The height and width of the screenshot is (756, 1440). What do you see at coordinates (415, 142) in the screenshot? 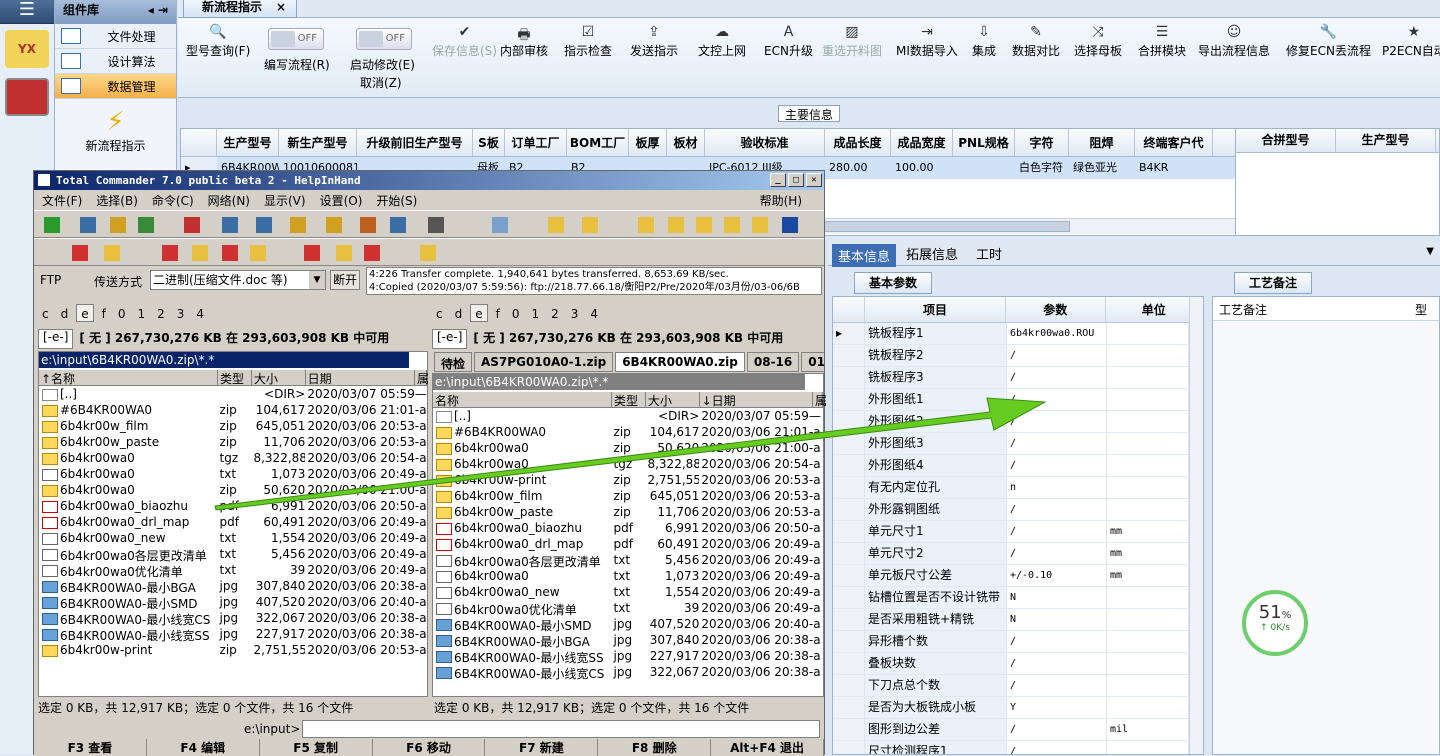
I see `grid-col-header: 升级前旧生产型号` at bounding box center [415, 142].